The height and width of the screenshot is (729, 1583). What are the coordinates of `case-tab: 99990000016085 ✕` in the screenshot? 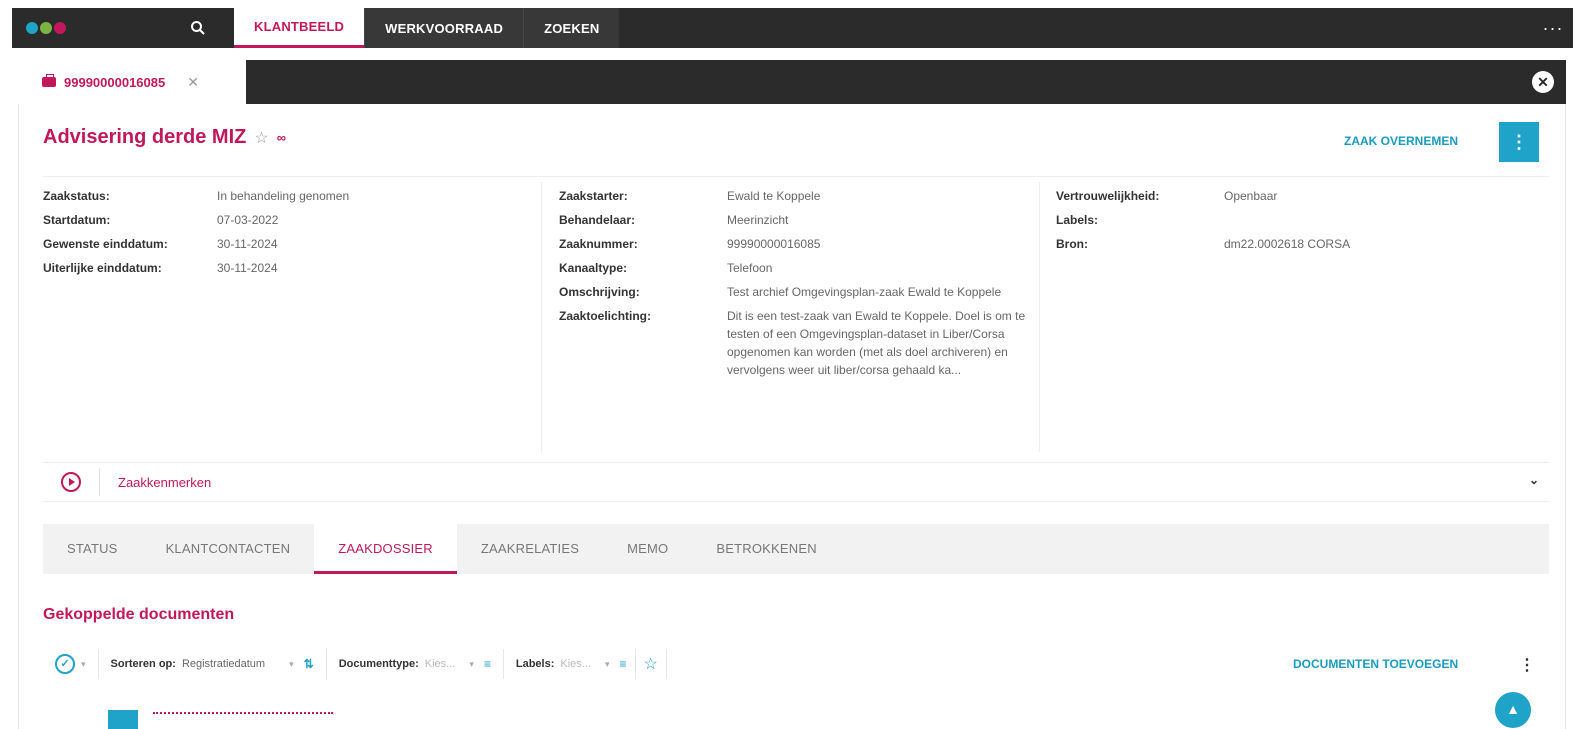 It's located at (132, 82).